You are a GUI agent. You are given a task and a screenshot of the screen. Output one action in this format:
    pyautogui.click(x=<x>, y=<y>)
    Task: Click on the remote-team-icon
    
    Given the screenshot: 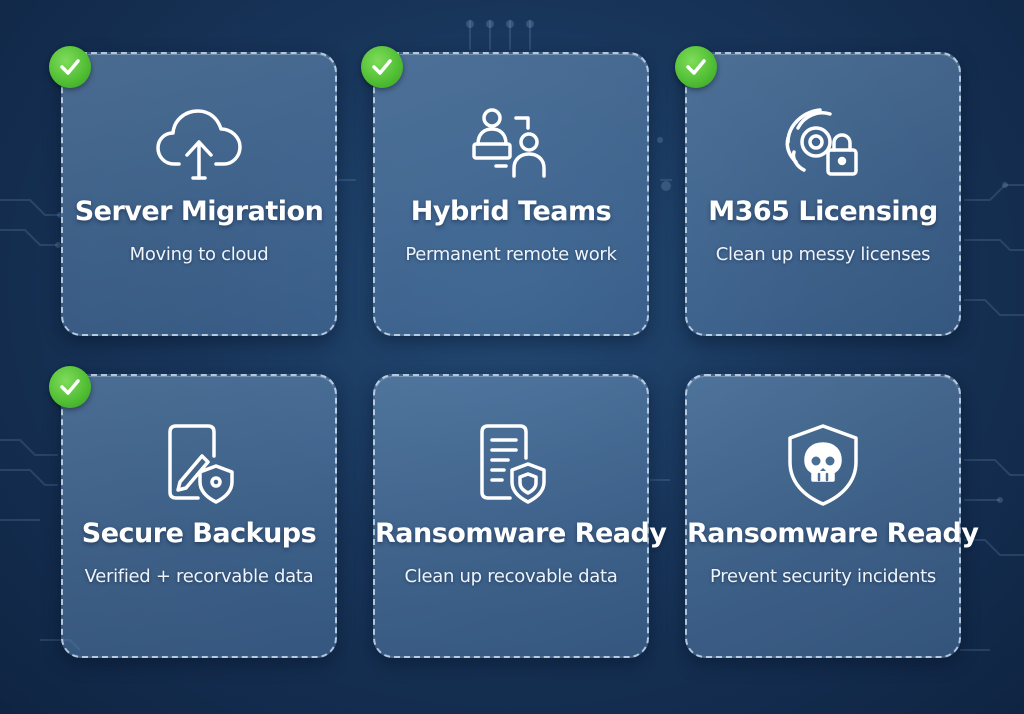 What is the action you would take?
    pyautogui.click(x=511, y=143)
    